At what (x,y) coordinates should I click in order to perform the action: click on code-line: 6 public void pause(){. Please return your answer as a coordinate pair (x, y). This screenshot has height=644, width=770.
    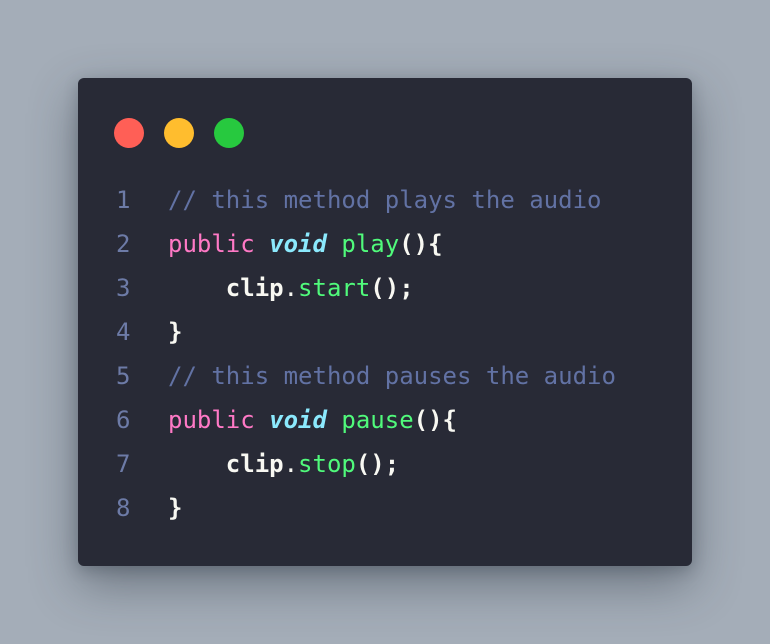
    Looking at the image, I should click on (385, 420).